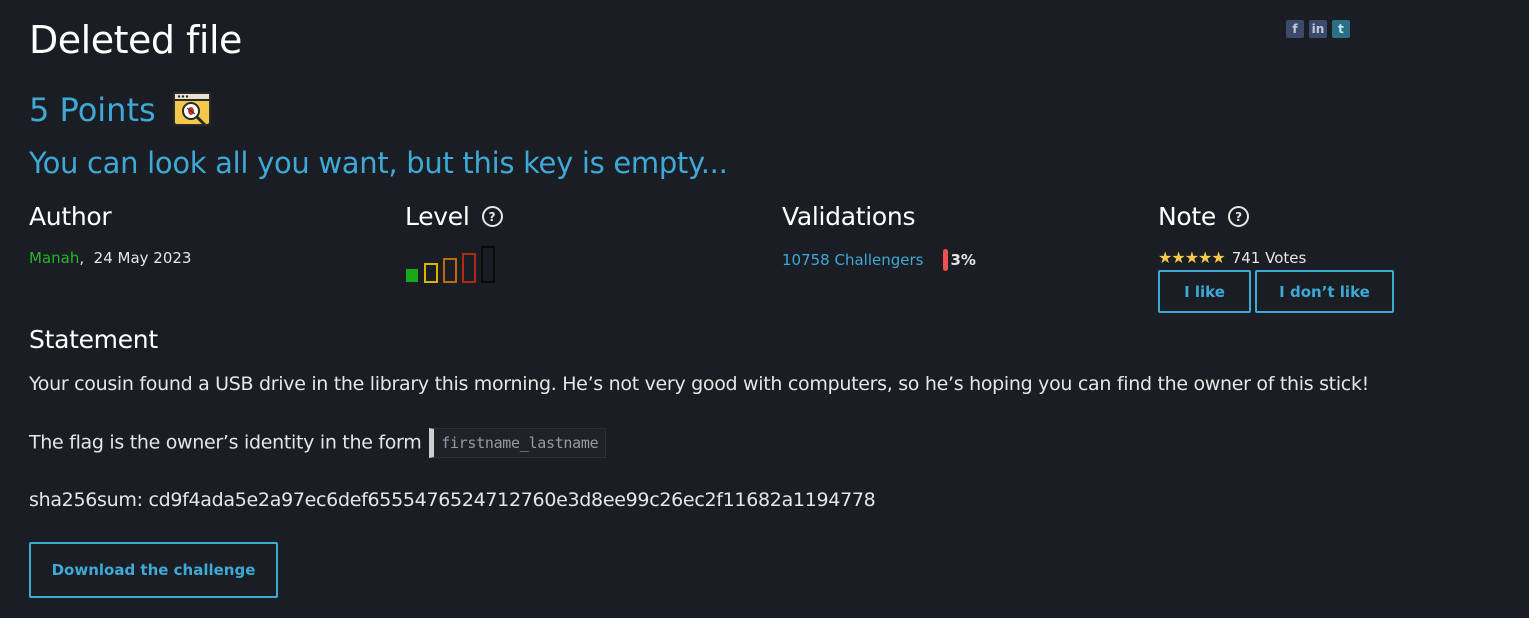 The height and width of the screenshot is (618, 1529). Describe the element at coordinates (946, 260) in the screenshot. I see `validation-percent-bar` at that location.